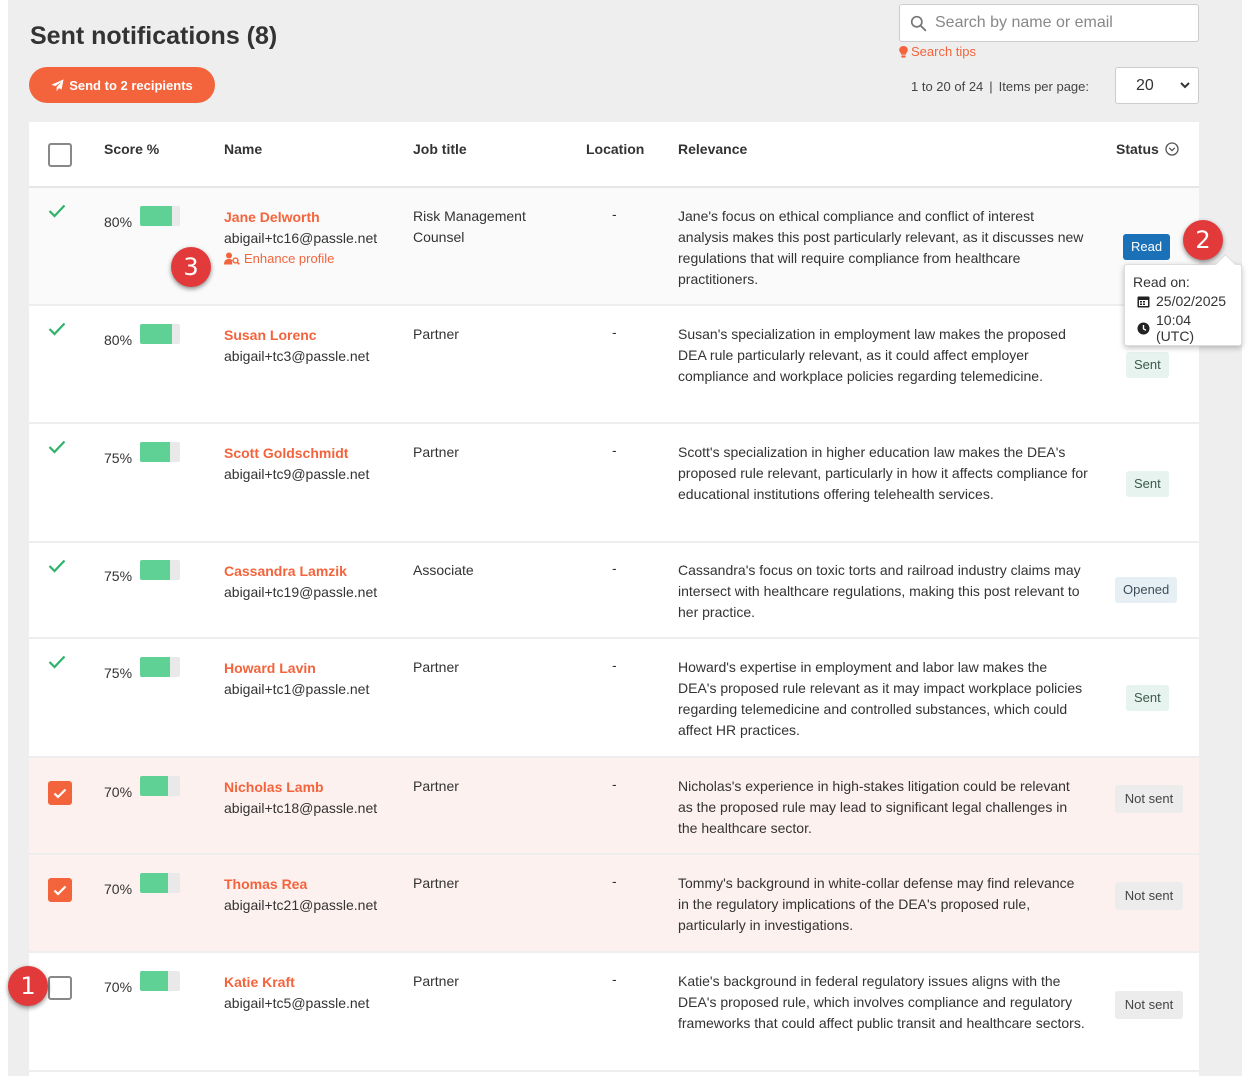 The image size is (1258, 1076). I want to click on chevron-circle-down-icon, so click(1172, 149).